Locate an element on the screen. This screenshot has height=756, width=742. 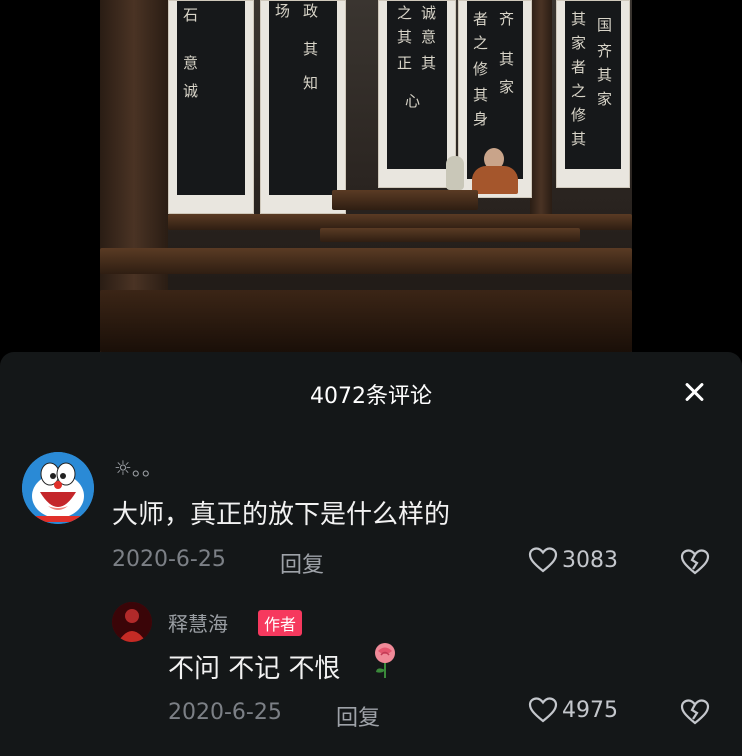
comment-date: 2020-6-25 is located at coordinates (169, 559).